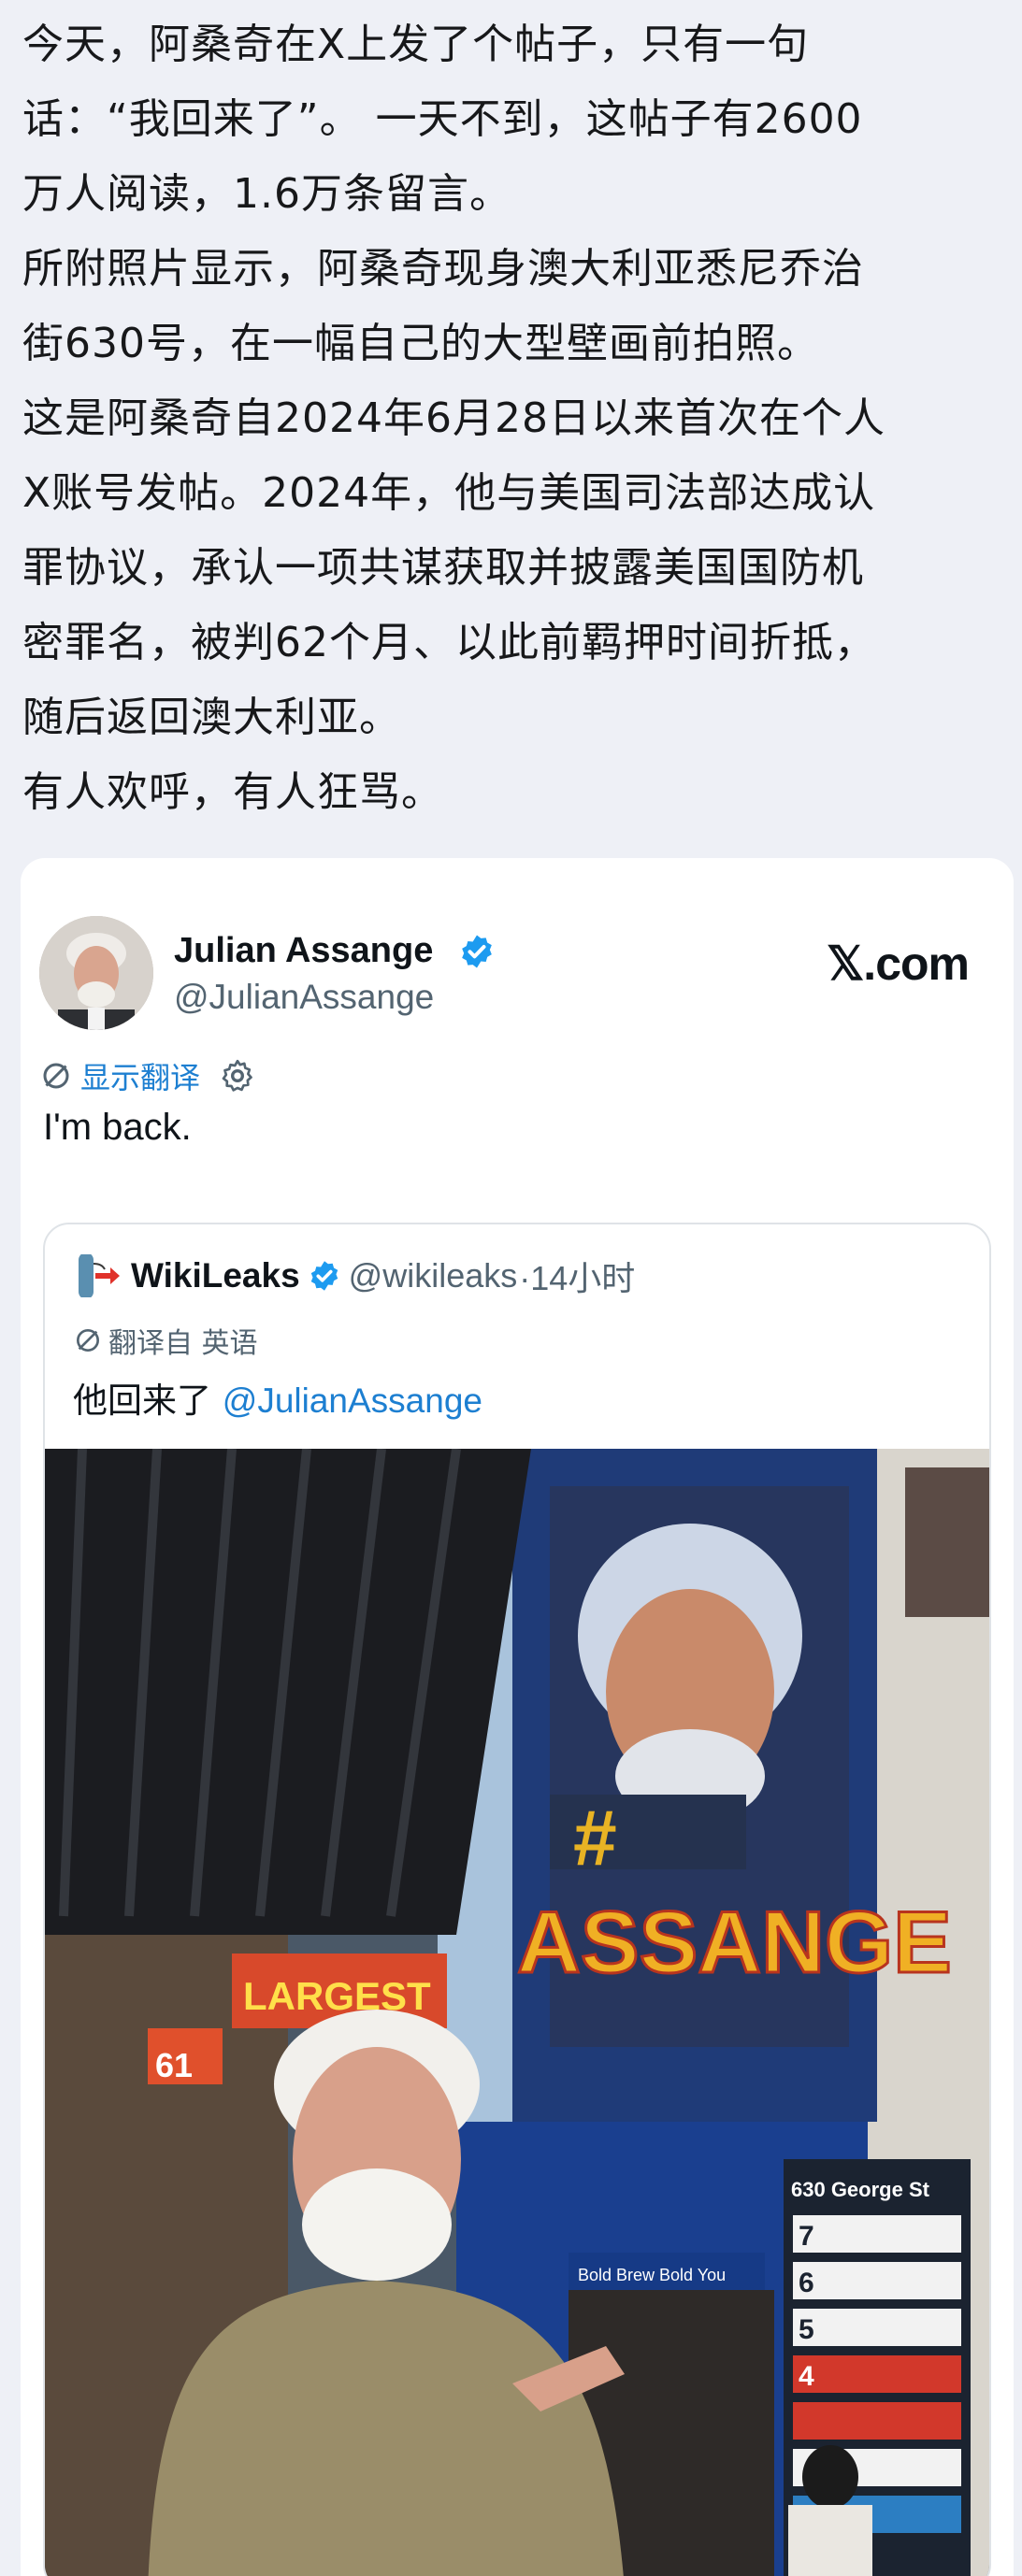 This screenshot has width=1022, height=2576. I want to click on quoted-author-name: WikiLeaks, so click(215, 1275).